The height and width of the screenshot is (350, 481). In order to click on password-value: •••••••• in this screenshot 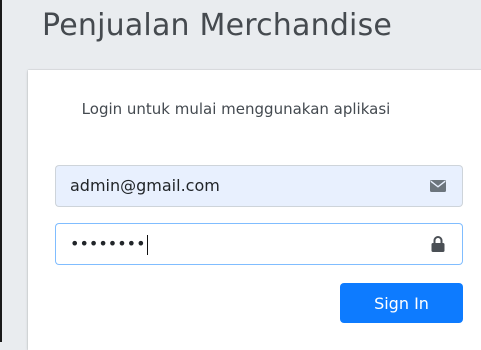, I will do `click(108, 243)`.